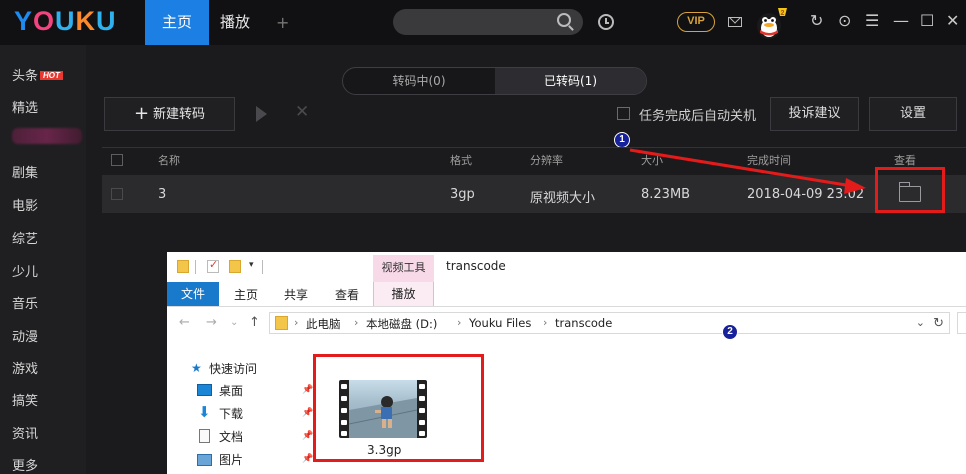 The height and width of the screenshot is (474, 966). Describe the element at coordinates (196, 368) in the screenshot. I see `star-icon: ★` at that location.